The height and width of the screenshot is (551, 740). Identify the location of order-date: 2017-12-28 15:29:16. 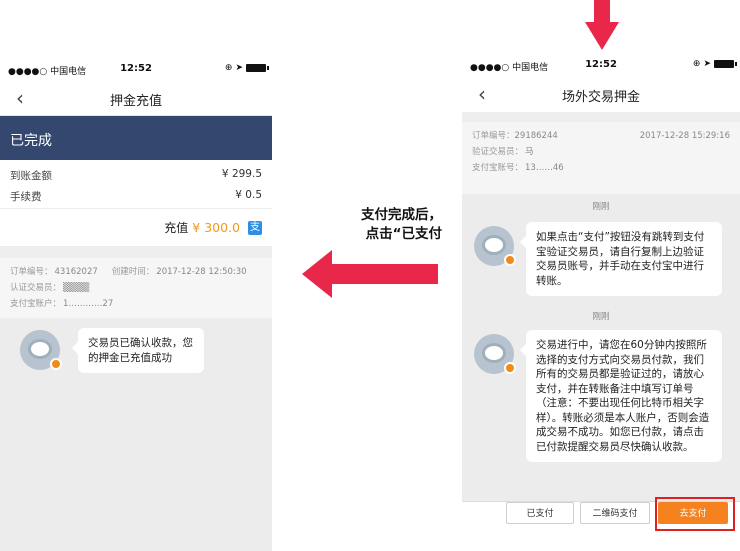
(684, 136).